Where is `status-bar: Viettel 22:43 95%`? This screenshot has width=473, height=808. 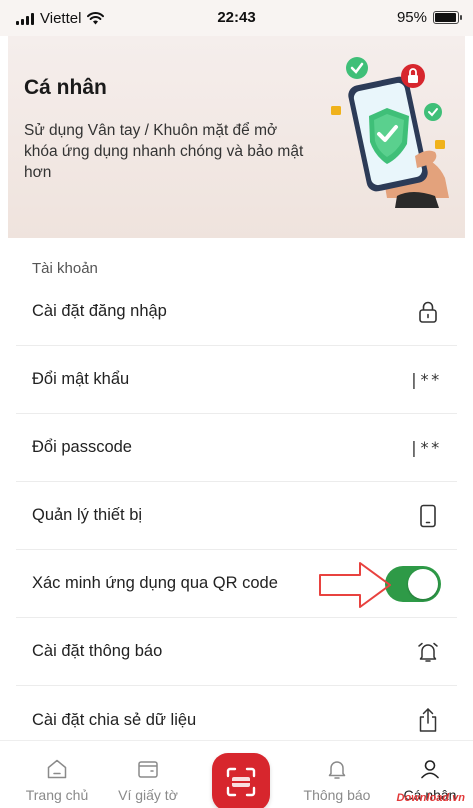
status-bar: Viettel 22:43 95% is located at coordinates (236, 18).